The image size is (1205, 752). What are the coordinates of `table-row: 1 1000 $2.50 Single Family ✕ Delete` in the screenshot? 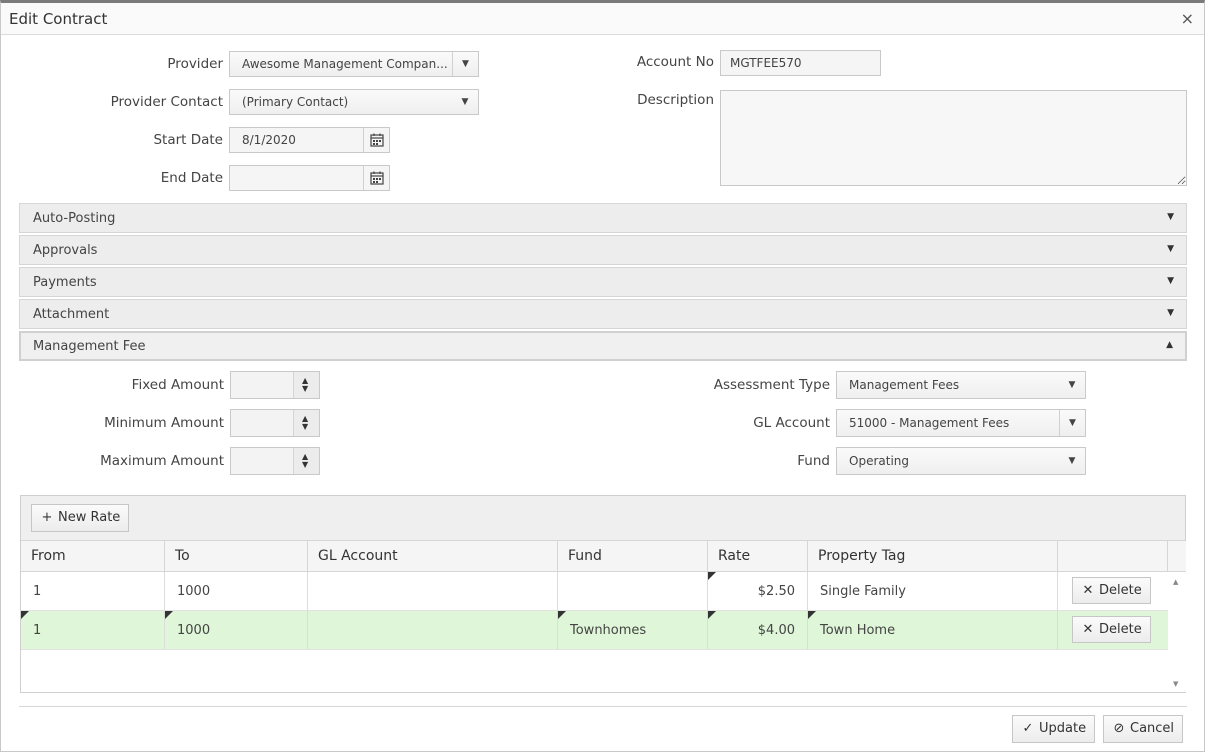 It's located at (594, 591).